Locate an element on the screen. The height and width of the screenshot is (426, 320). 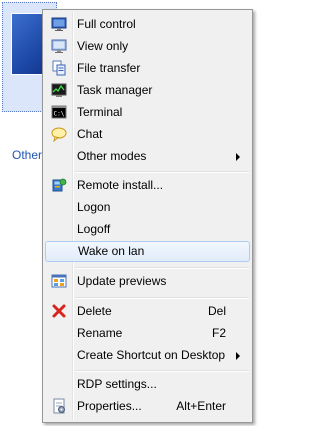
menu-item-task-manager: Task manager is located at coordinates (147, 90).